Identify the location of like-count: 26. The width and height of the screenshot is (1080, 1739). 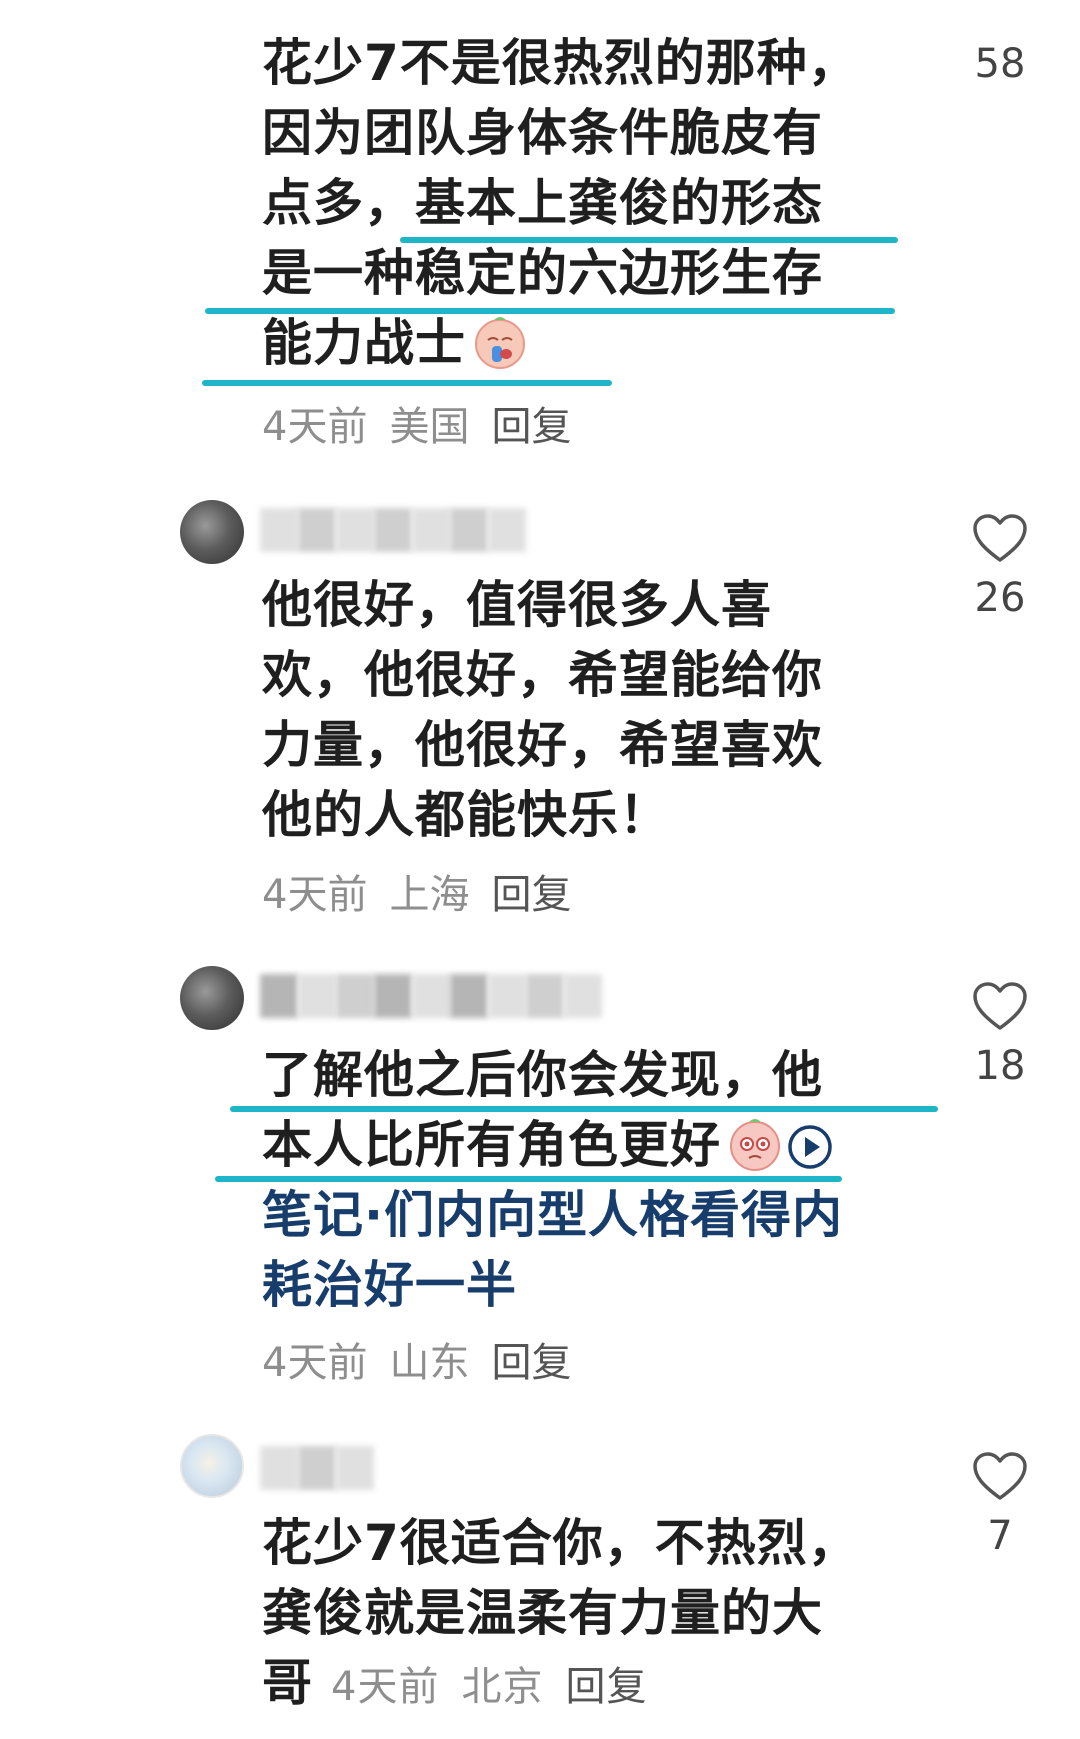
(1000, 598).